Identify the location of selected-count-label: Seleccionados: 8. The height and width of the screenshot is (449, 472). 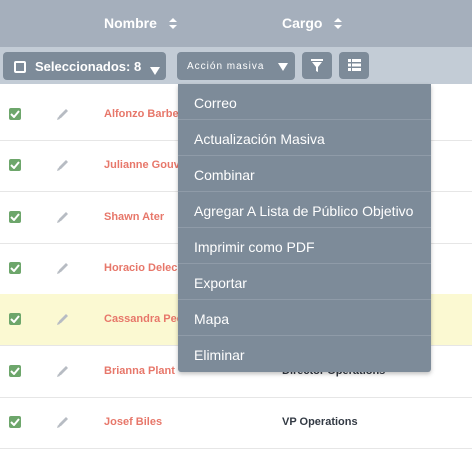
(88, 66).